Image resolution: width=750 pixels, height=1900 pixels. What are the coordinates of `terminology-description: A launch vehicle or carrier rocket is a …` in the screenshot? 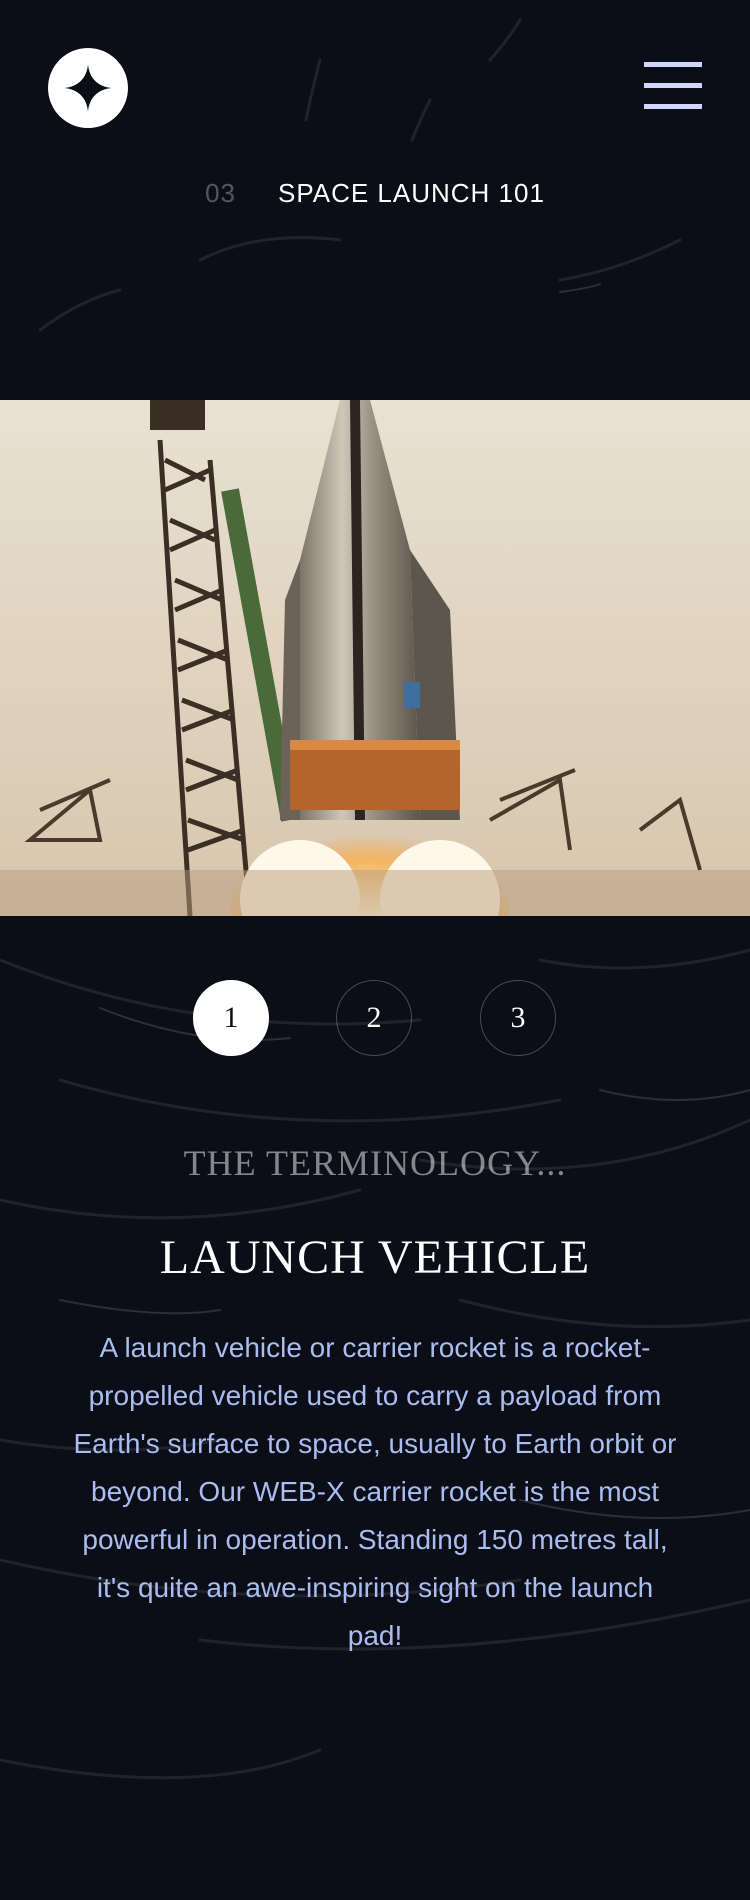 It's located at (375, 1491).